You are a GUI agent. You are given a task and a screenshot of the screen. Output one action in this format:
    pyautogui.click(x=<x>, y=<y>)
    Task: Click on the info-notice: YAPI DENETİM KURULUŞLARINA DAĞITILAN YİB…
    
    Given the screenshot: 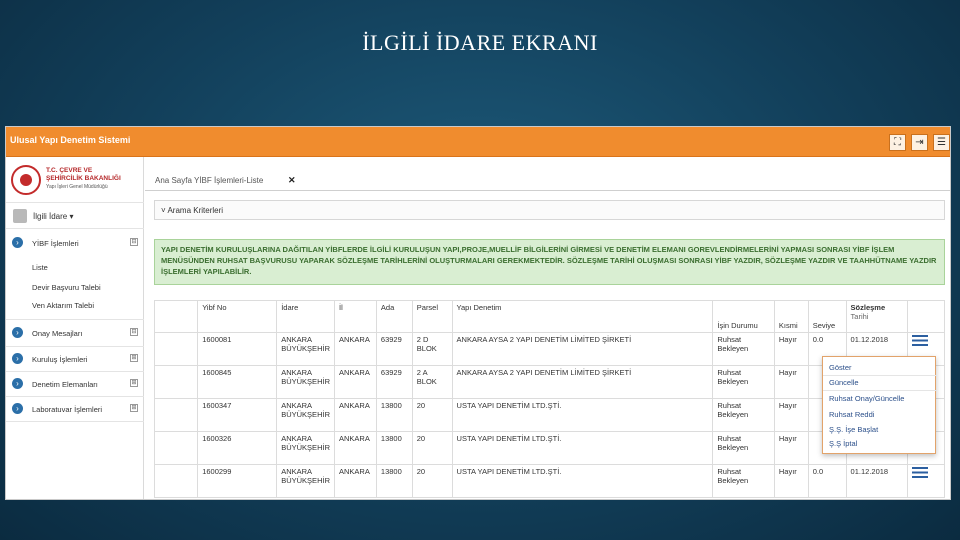 What is the action you would take?
    pyautogui.click(x=549, y=262)
    